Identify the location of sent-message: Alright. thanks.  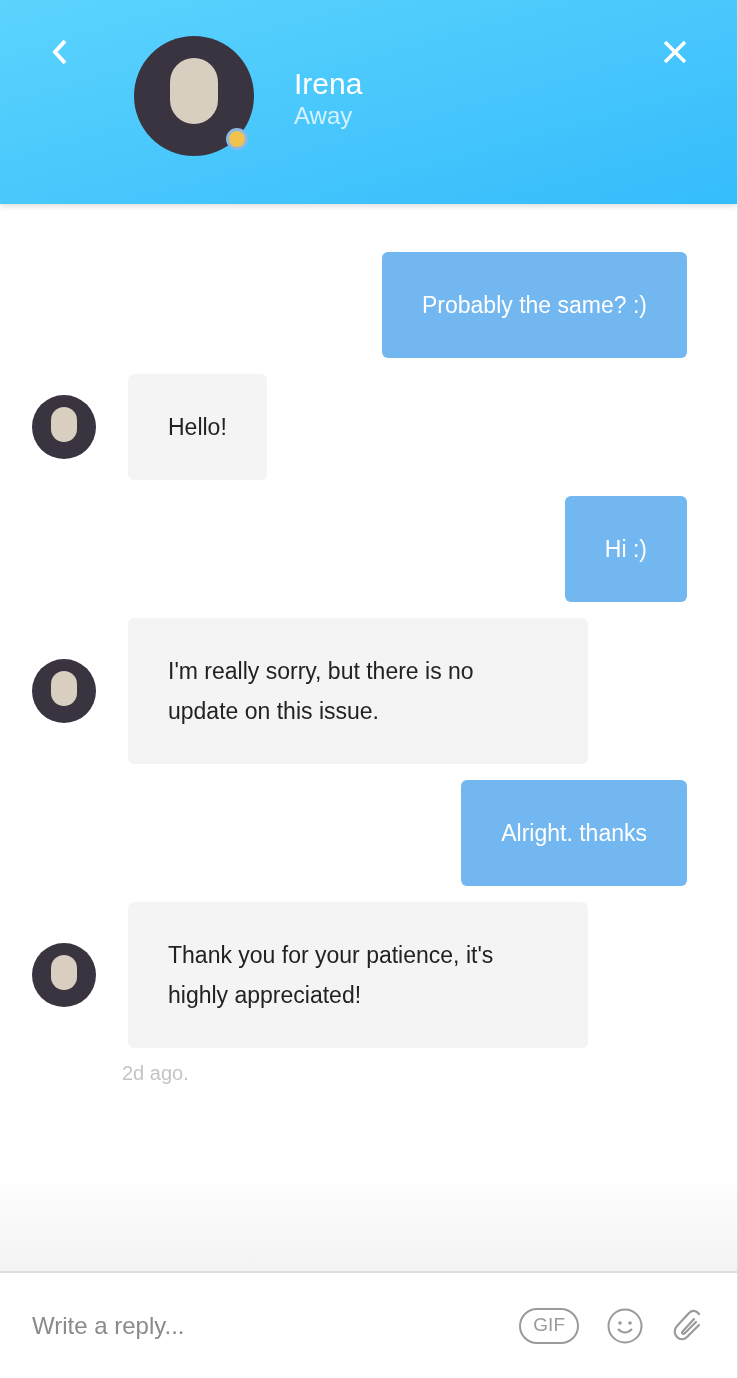
(574, 833).